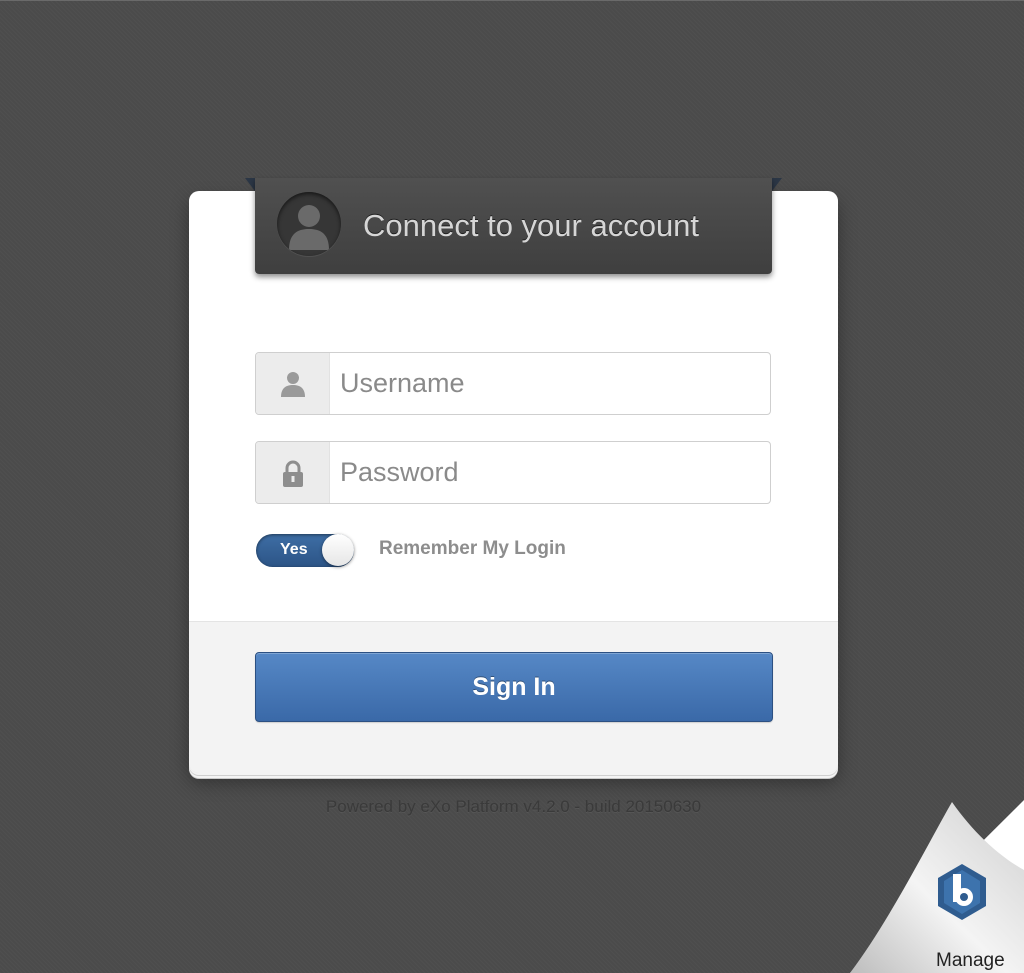  I want to click on user-avatar-icon, so click(309, 224).